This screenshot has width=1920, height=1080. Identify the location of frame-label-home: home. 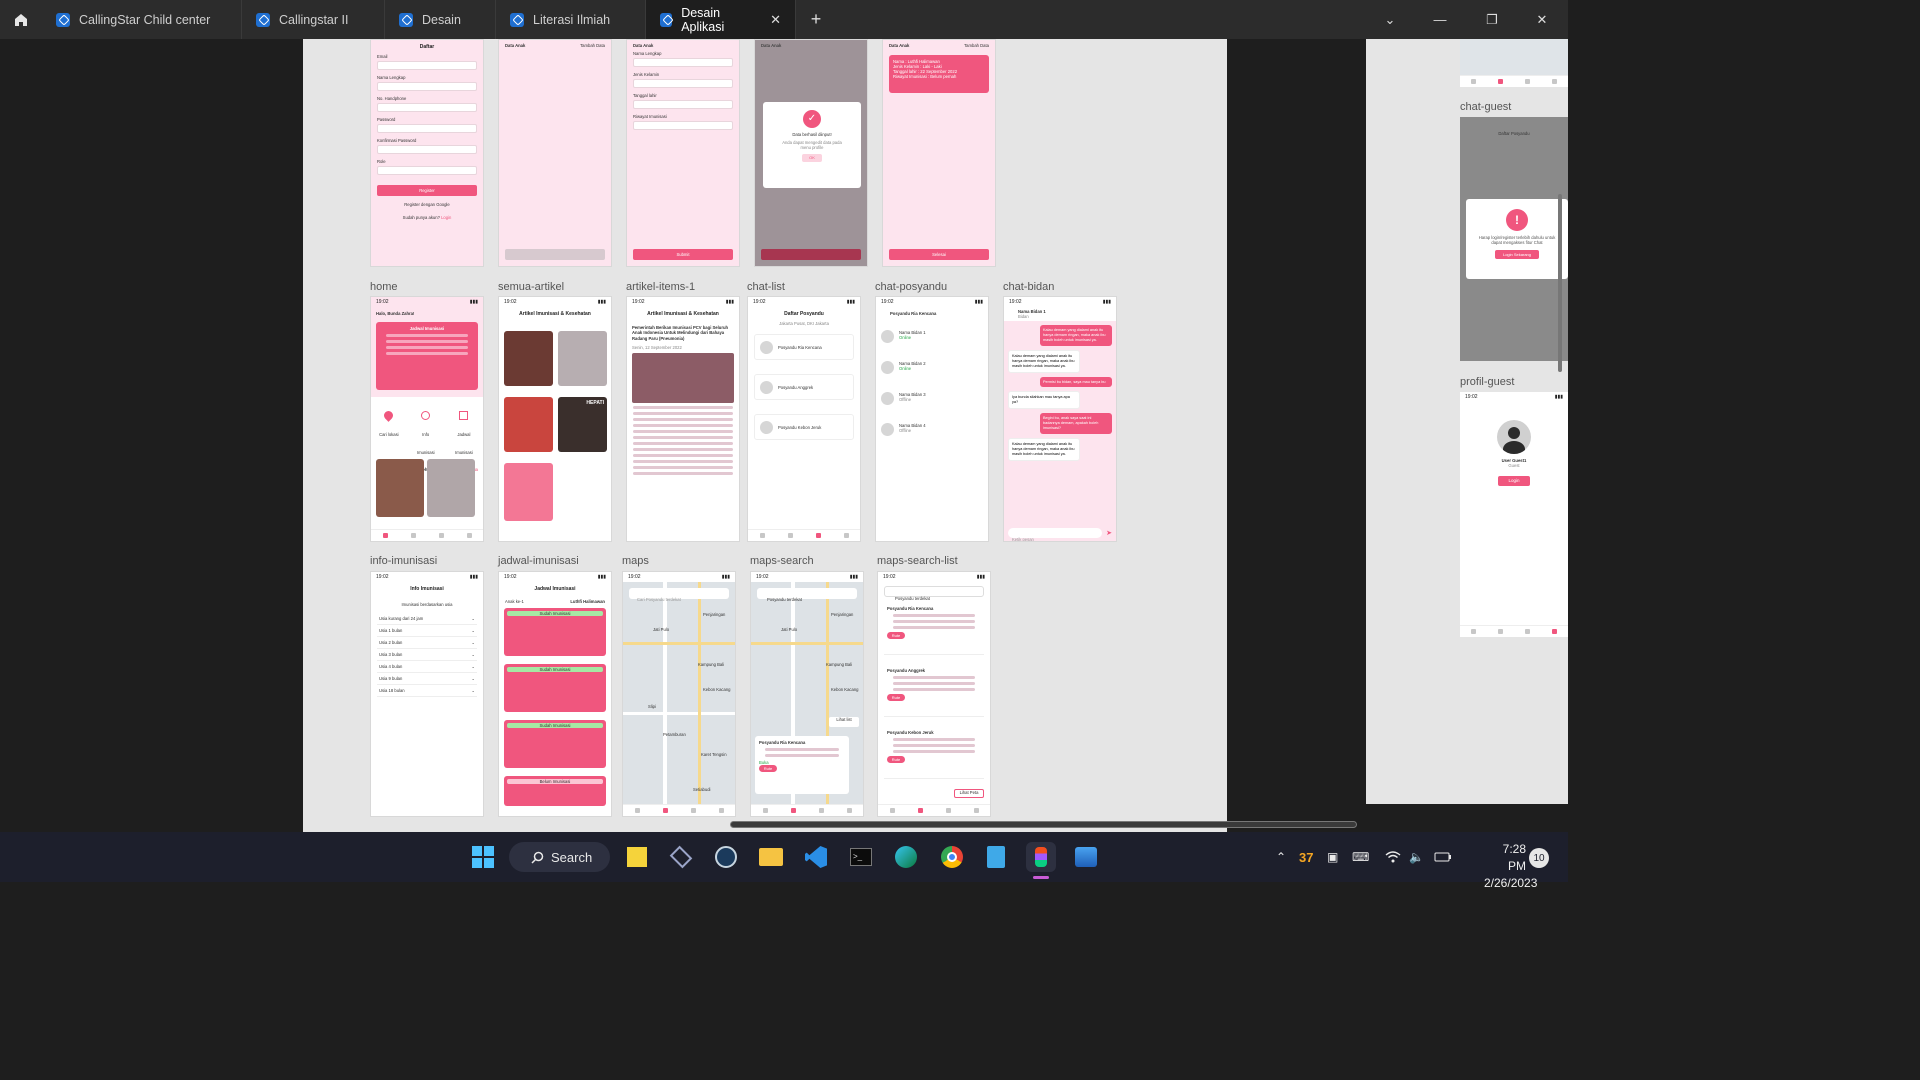
(384, 287).